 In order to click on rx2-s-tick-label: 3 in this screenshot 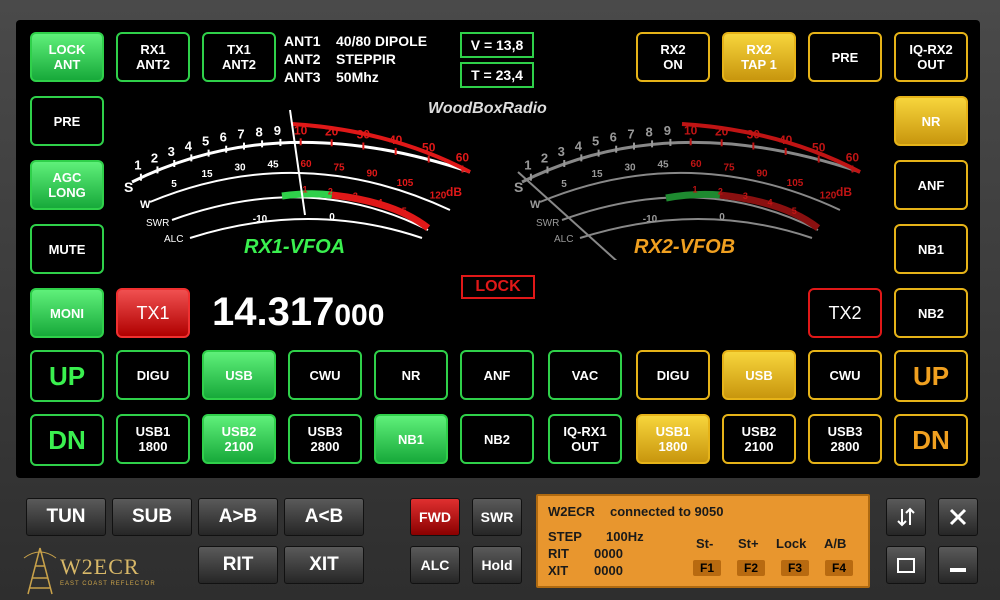, I will do `click(561, 151)`.